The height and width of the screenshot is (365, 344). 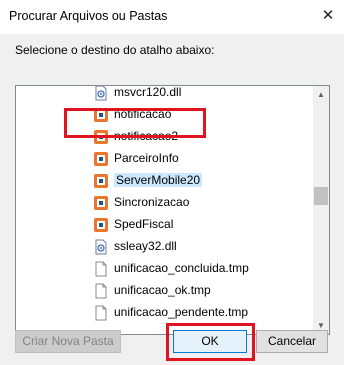 I want to click on title-bar: Procurar Arquivos ou Pastas ✕, so click(x=172, y=17).